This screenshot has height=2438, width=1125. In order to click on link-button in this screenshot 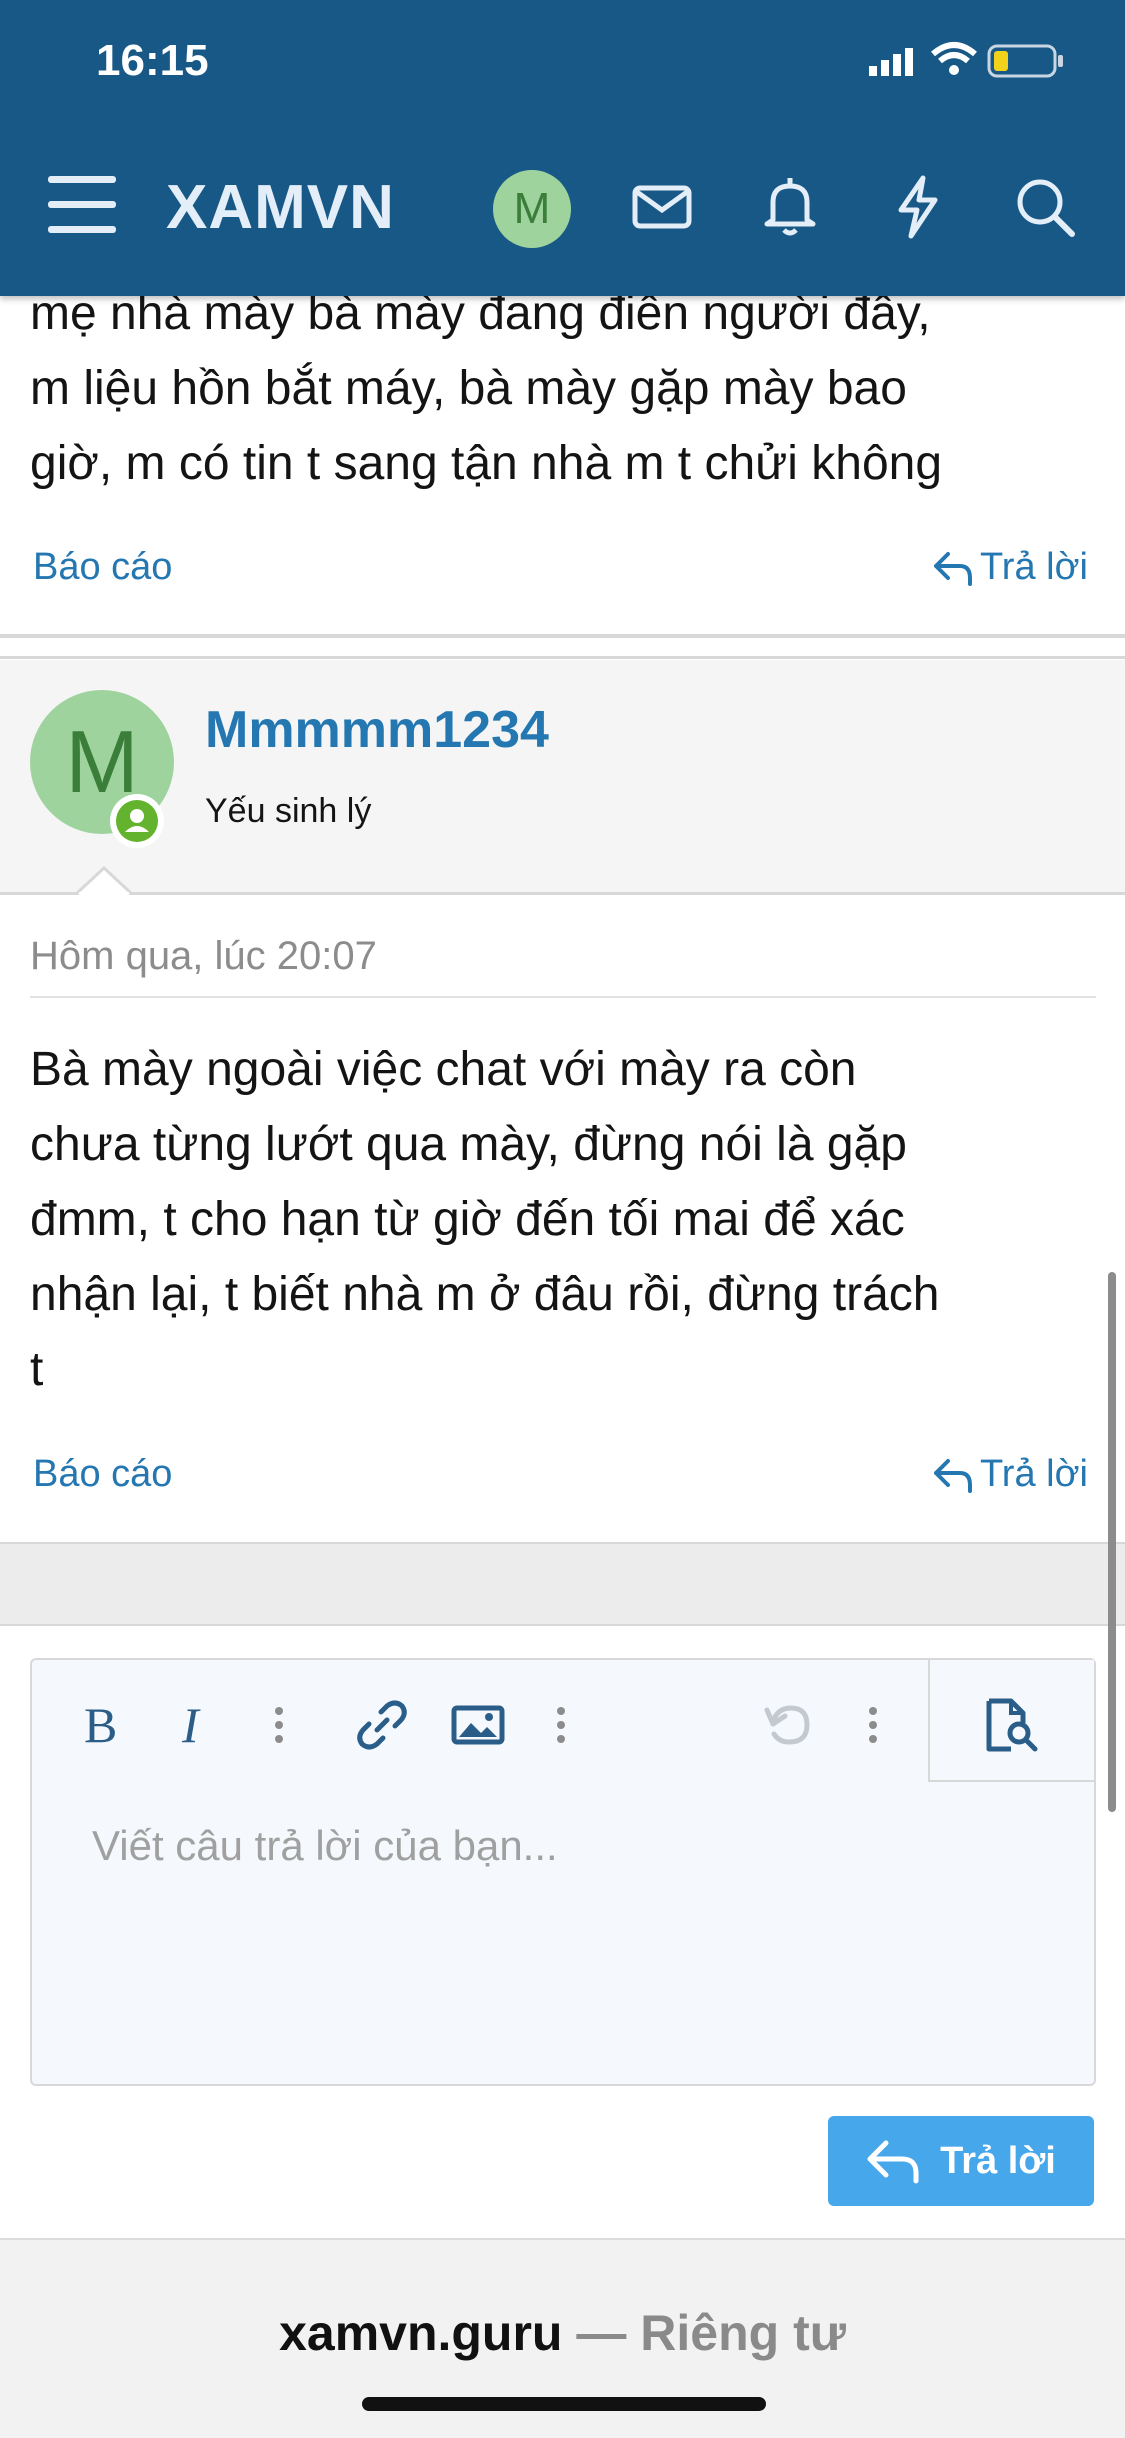, I will do `click(382, 1725)`.